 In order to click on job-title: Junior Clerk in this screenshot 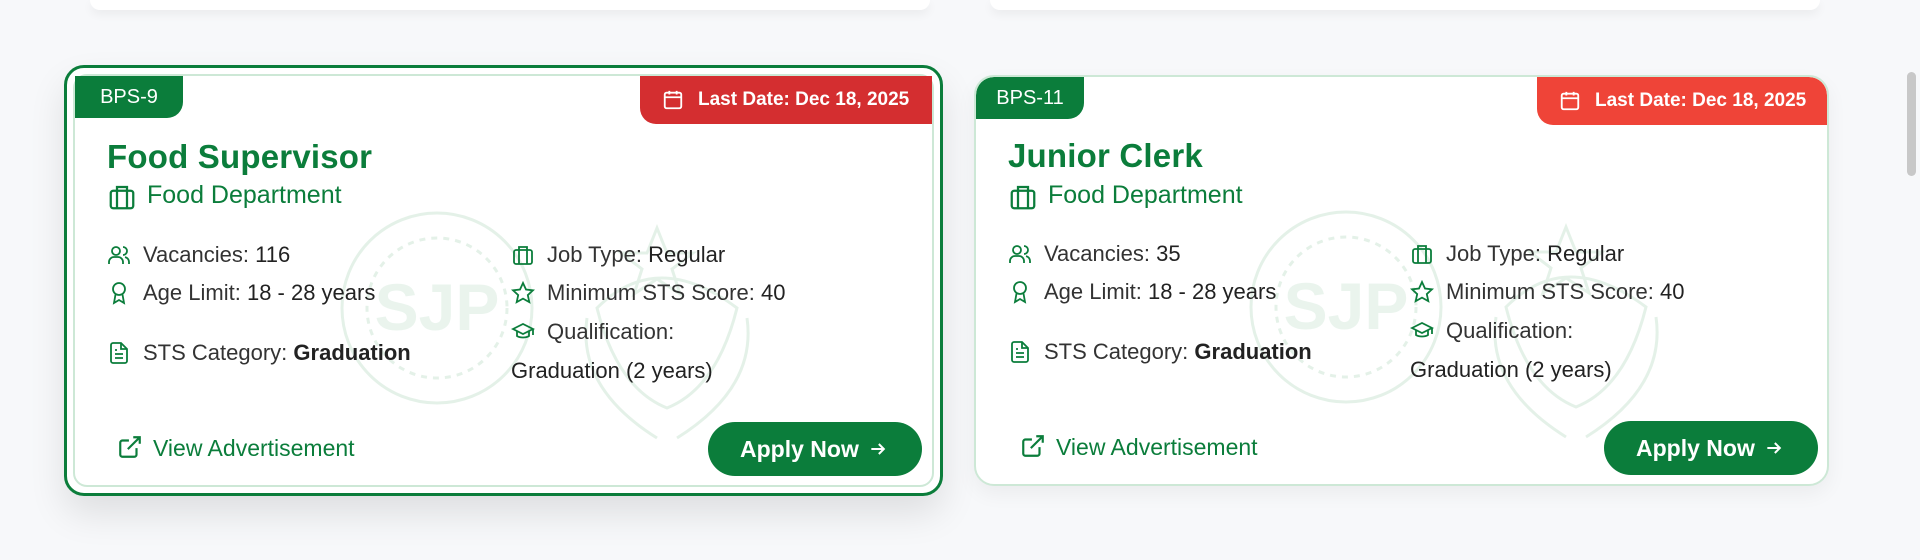, I will do `click(1105, 155)`.